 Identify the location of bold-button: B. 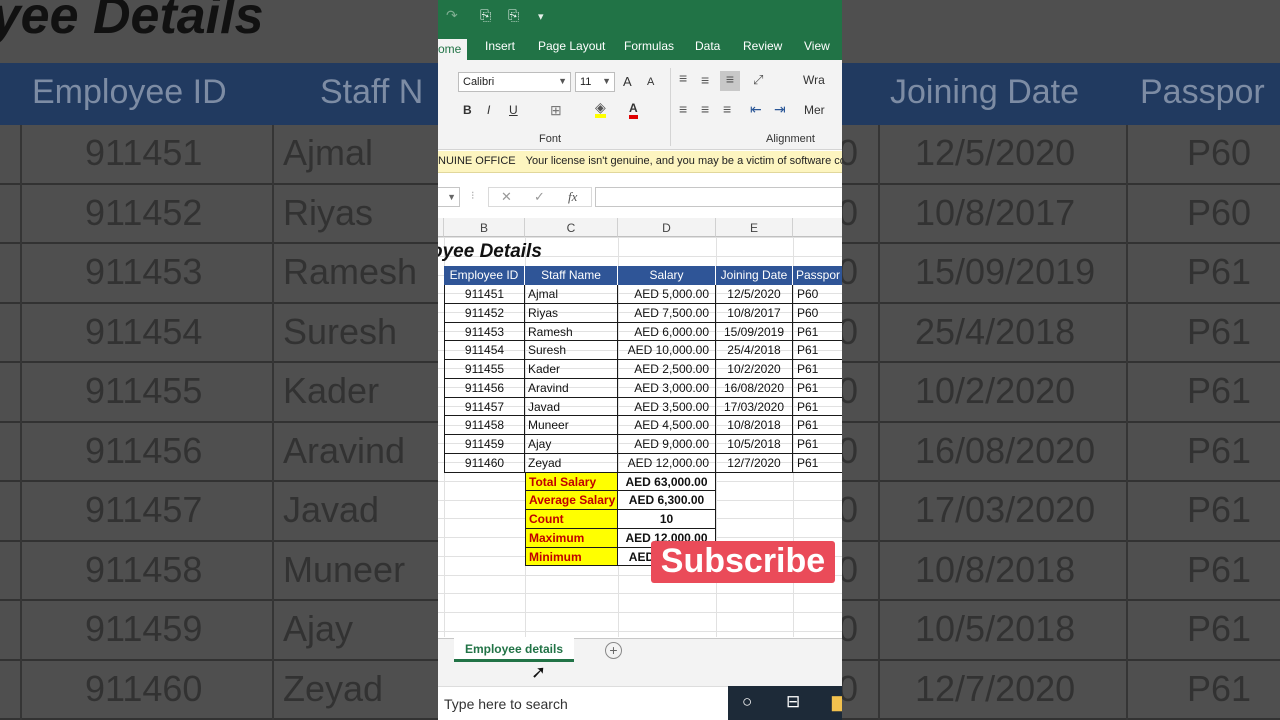
(467, 110).